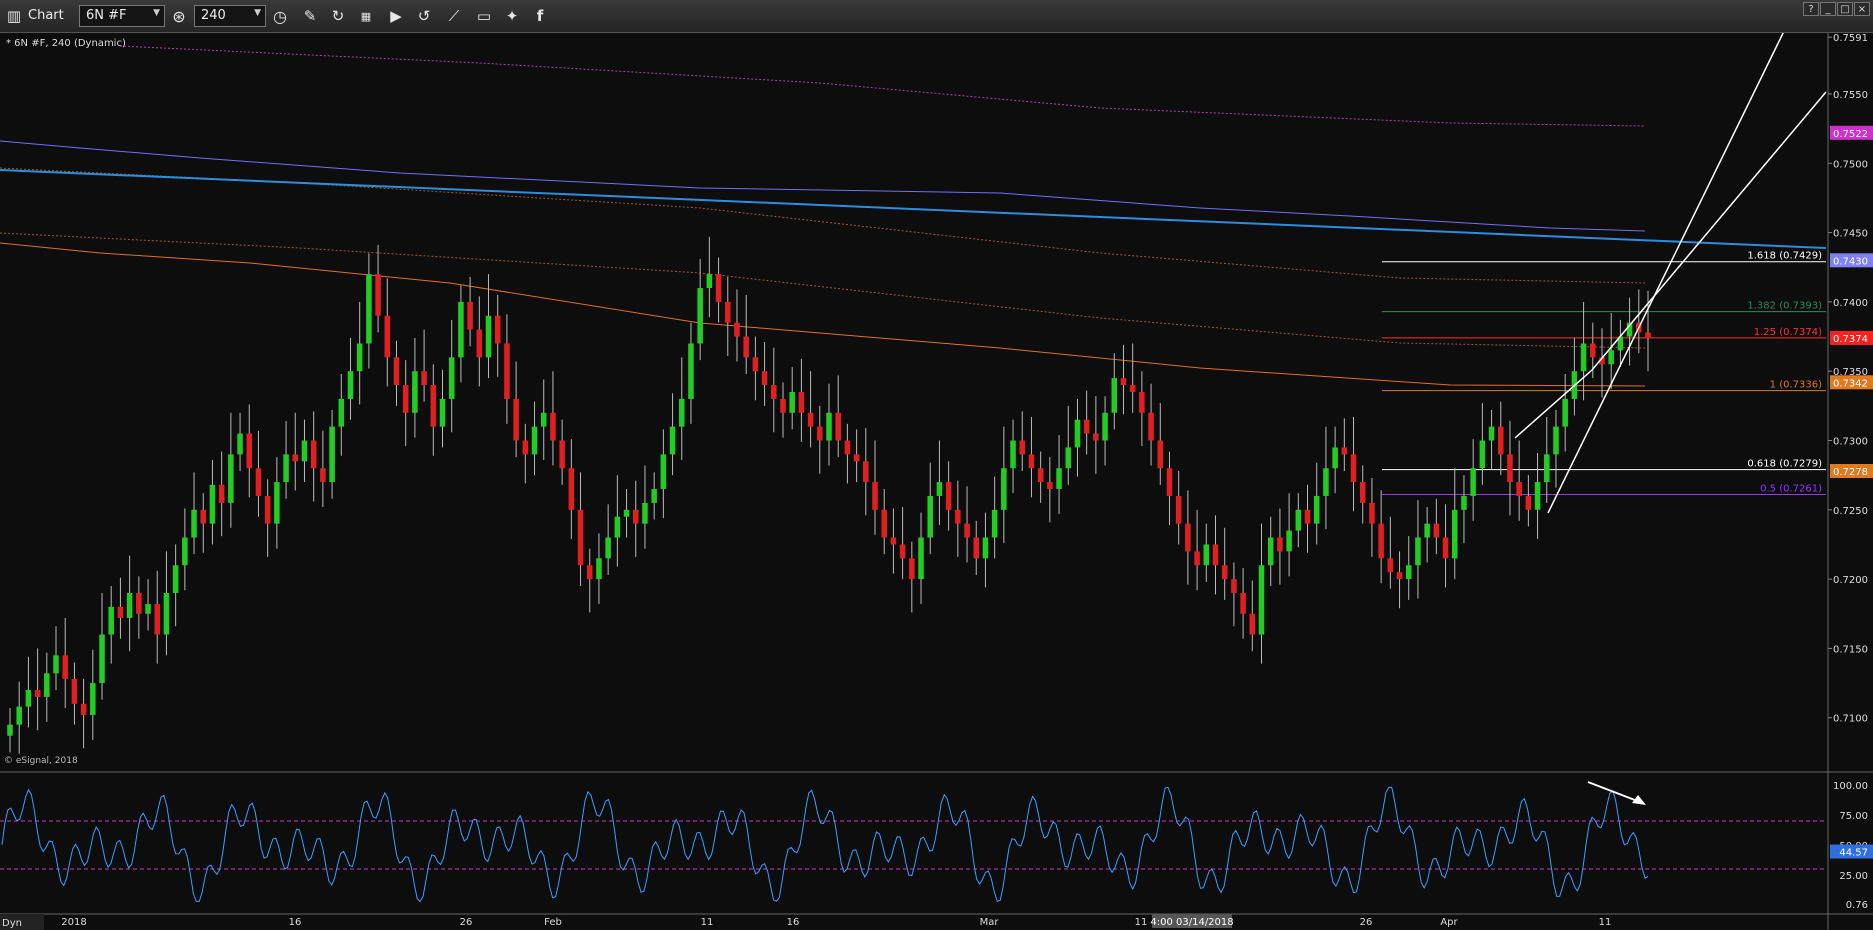  What do you see at coordinates (1845, 9) in the screenshot?
I see `maximize-button: □` at bounding box center [1845, 9].